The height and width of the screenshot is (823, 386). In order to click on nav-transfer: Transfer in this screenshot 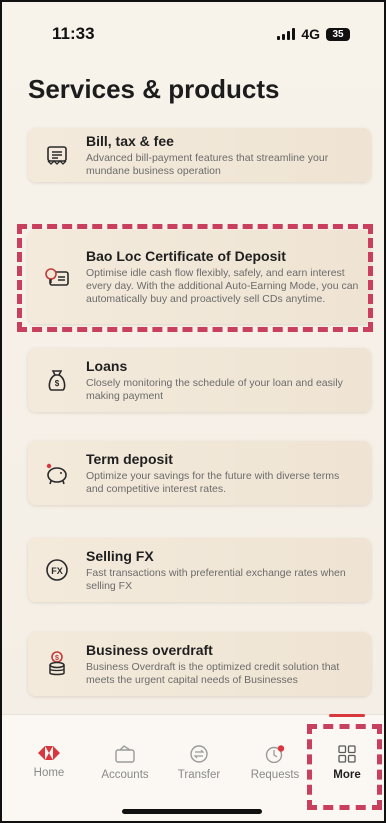, I will do `click(199, 763)`.